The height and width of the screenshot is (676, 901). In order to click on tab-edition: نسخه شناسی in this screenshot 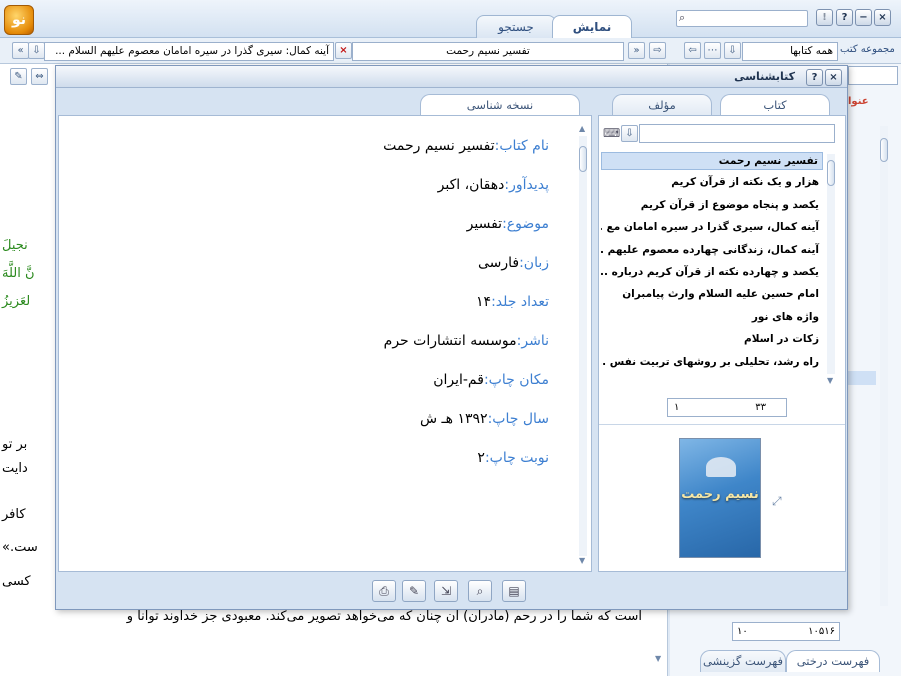, I will do `click(500, 105)`.